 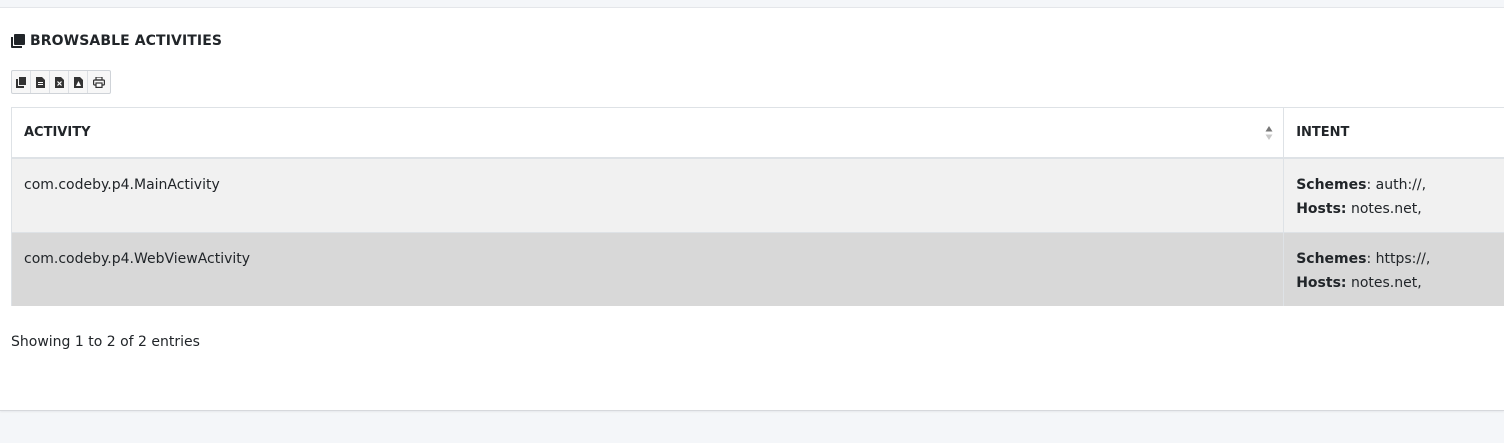 I want to click on table-info: Showing 1 to 2 of 2 entries, so click(x=105, y=342).